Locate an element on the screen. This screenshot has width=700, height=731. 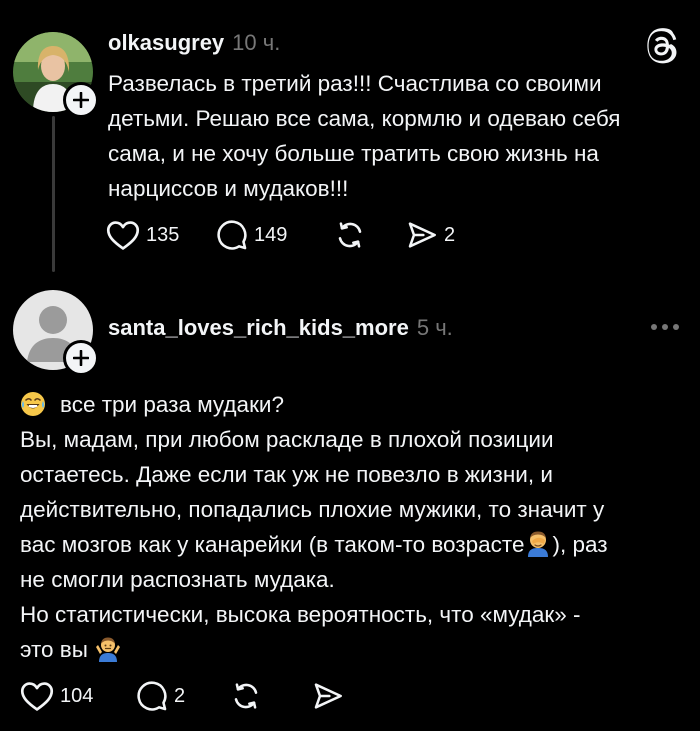
threads-logo-icon is located at coordinates (662, 46).